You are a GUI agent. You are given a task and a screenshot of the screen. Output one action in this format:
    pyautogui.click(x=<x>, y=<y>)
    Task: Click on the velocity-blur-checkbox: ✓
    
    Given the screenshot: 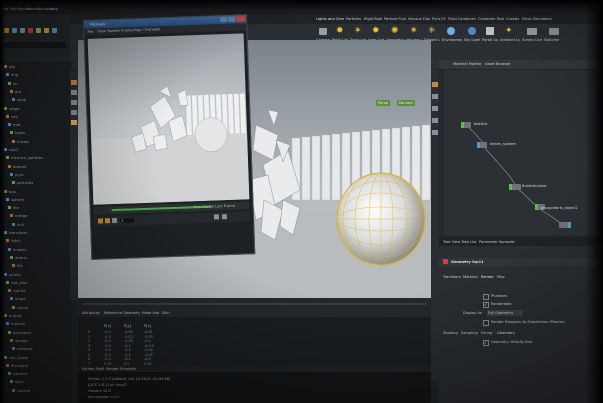 What is the action you would take?
    pyautogui.click(x=486, y=343)
    